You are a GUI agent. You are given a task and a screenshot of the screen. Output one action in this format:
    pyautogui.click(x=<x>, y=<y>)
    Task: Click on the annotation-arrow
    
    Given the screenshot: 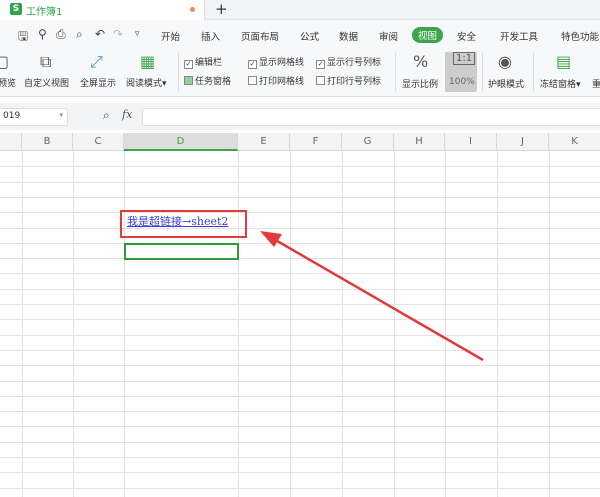 What is the action you would take?
    pyautogui.click(x=372, y=296)
    